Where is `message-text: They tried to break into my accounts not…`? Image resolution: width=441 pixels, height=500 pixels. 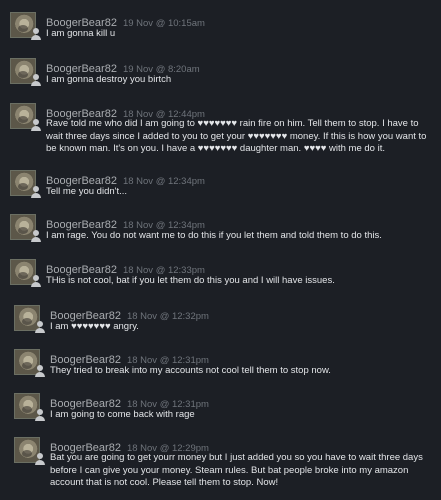
message-text: They tried to break into my accounts not… is located at coordinates (190, 370).